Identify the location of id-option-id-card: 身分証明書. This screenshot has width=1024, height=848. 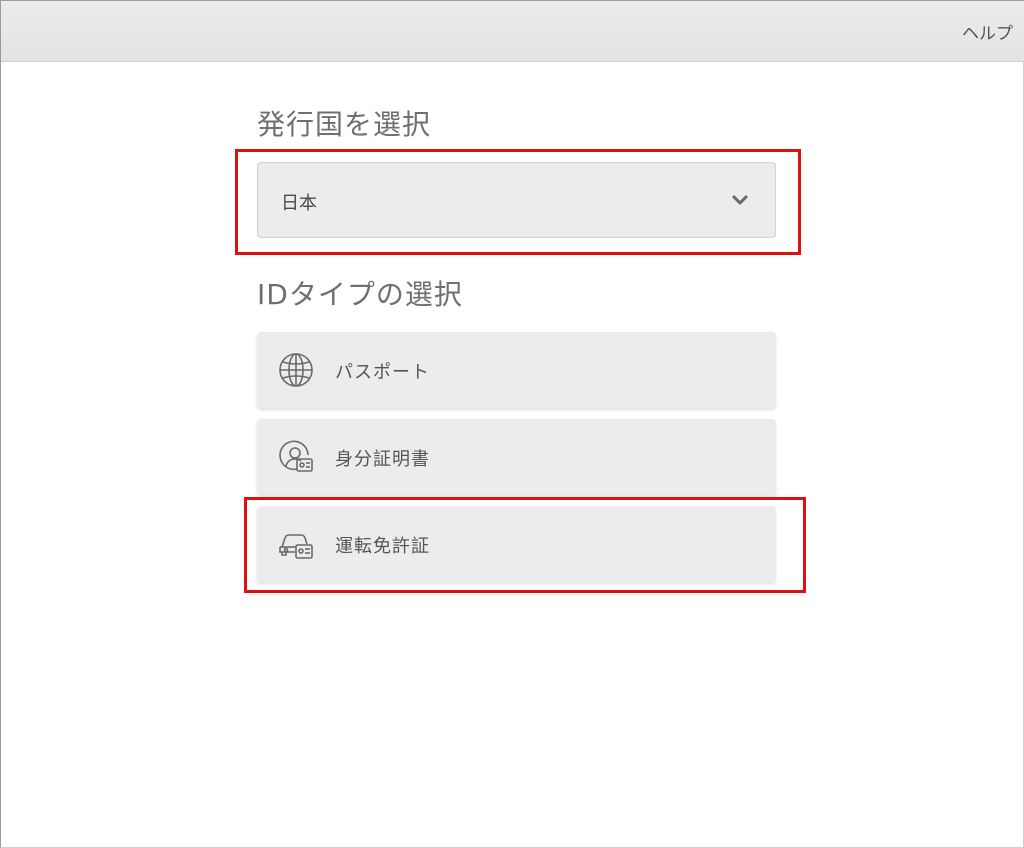
(516, 457).